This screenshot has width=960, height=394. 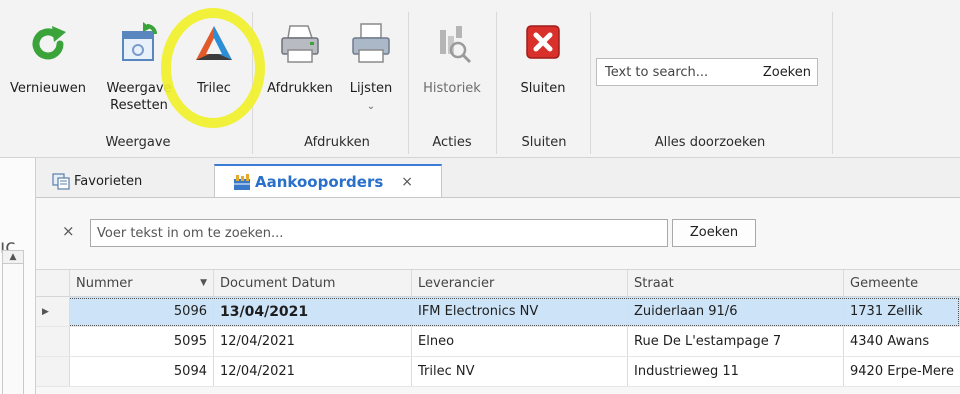 I want to click on row-indicator-header, so click(x=53, y=283).